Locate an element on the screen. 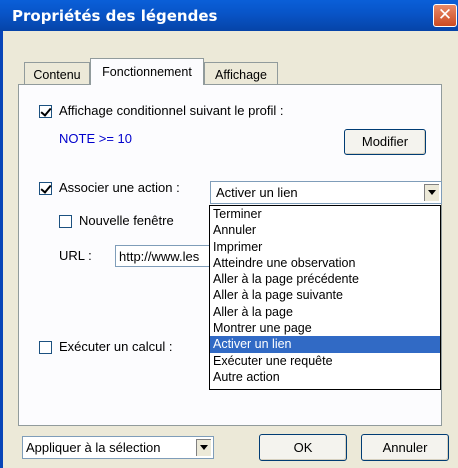 Image resolution: width=458 pixels, height=468 pixels. title-bar: Propriétés des légendes ✕ is located at coordinates (229, 15).